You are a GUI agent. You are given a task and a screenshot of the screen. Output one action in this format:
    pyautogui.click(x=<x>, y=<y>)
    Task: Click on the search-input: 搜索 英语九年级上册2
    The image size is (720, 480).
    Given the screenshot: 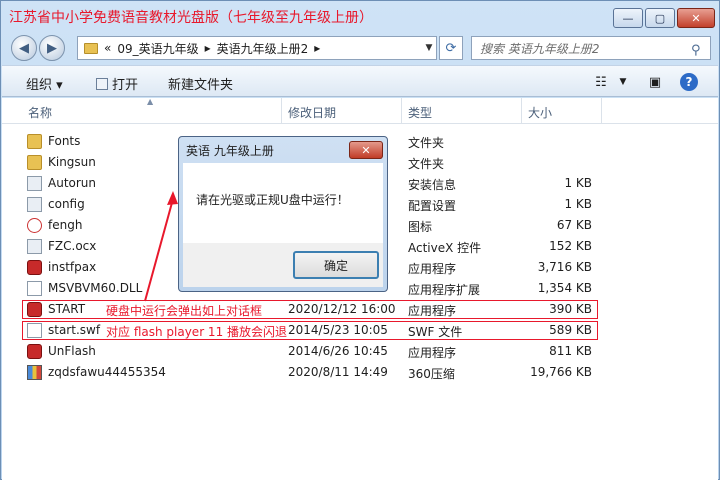 What is the action you would take?
    pyautogui.click(x=591, y=48)
    